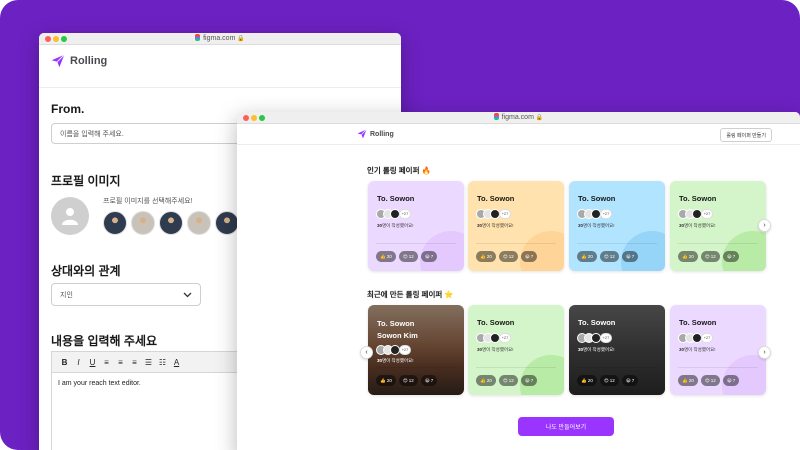  Describe the element at coordinates (86, 181) in the screenshot. I see `profile-image-title: 프로필 이미지` at that location.